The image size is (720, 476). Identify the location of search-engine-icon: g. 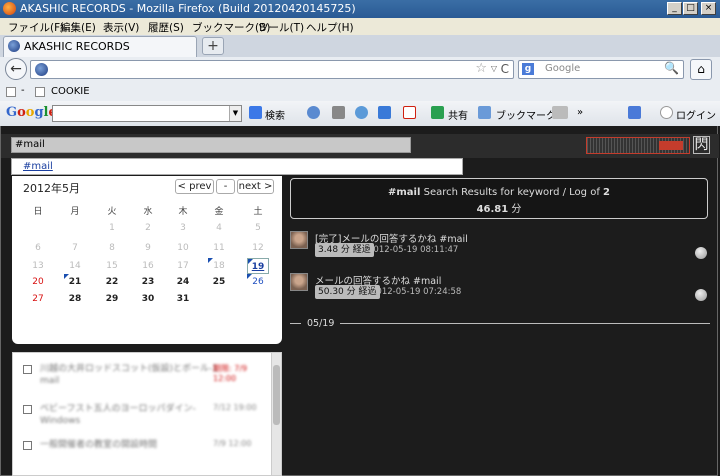
(528, 69).